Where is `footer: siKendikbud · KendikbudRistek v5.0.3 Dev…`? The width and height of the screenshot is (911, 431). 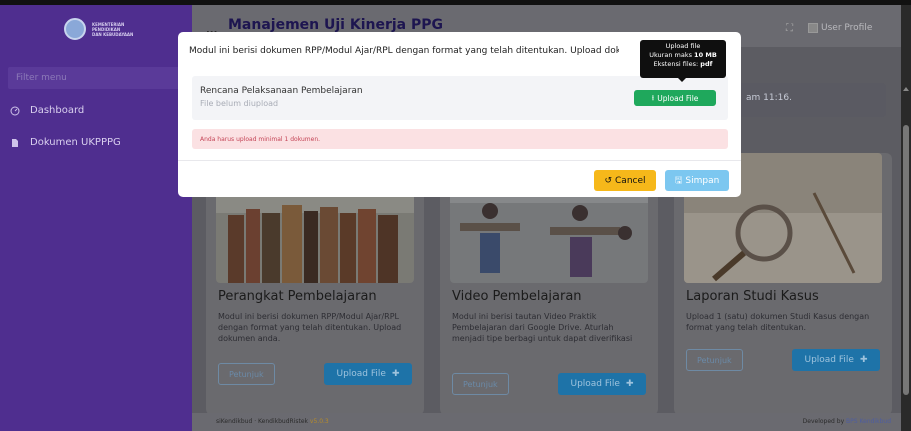 footer: siKendikbud · KendikbudRistek v5.0.3 Dev… is located at coordinates (546, 422).